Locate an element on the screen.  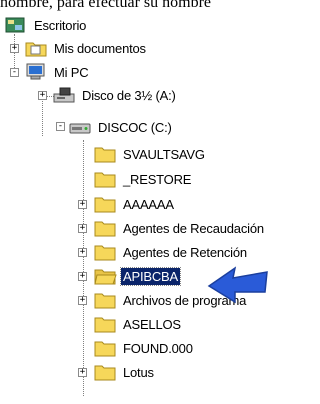
folder-item-label: AAAAAA is located at coordinates (148, 204).